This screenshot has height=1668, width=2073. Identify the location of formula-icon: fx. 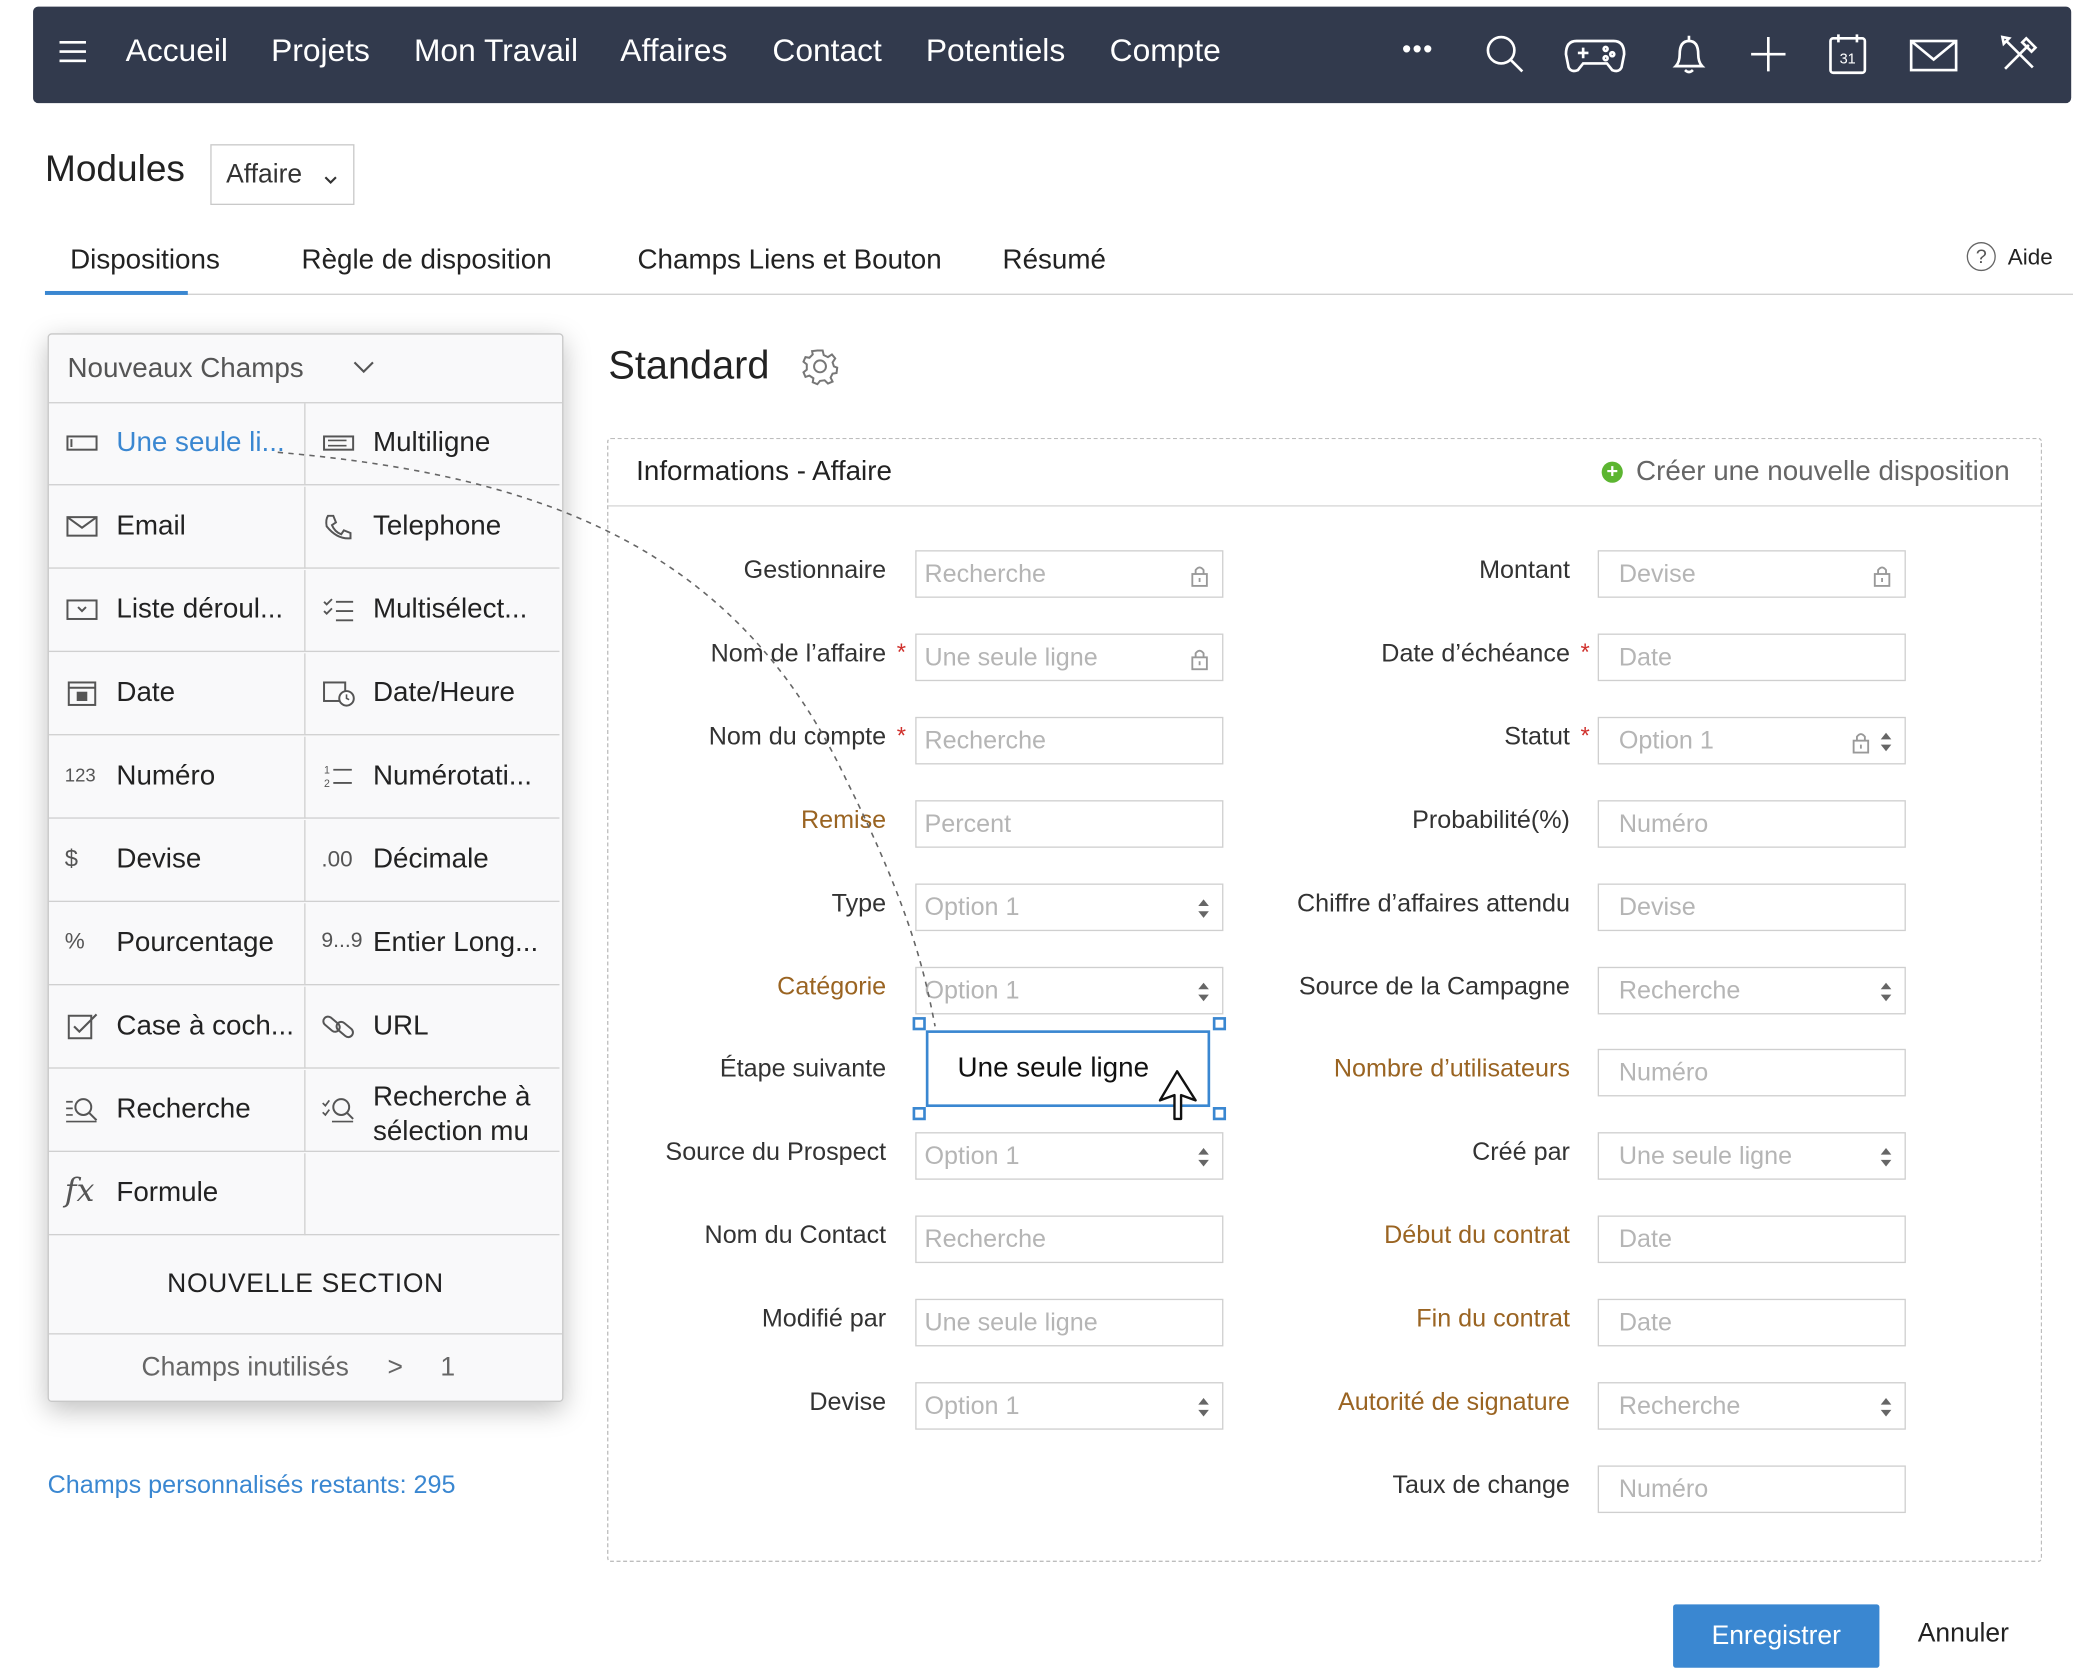
(79, 1190).